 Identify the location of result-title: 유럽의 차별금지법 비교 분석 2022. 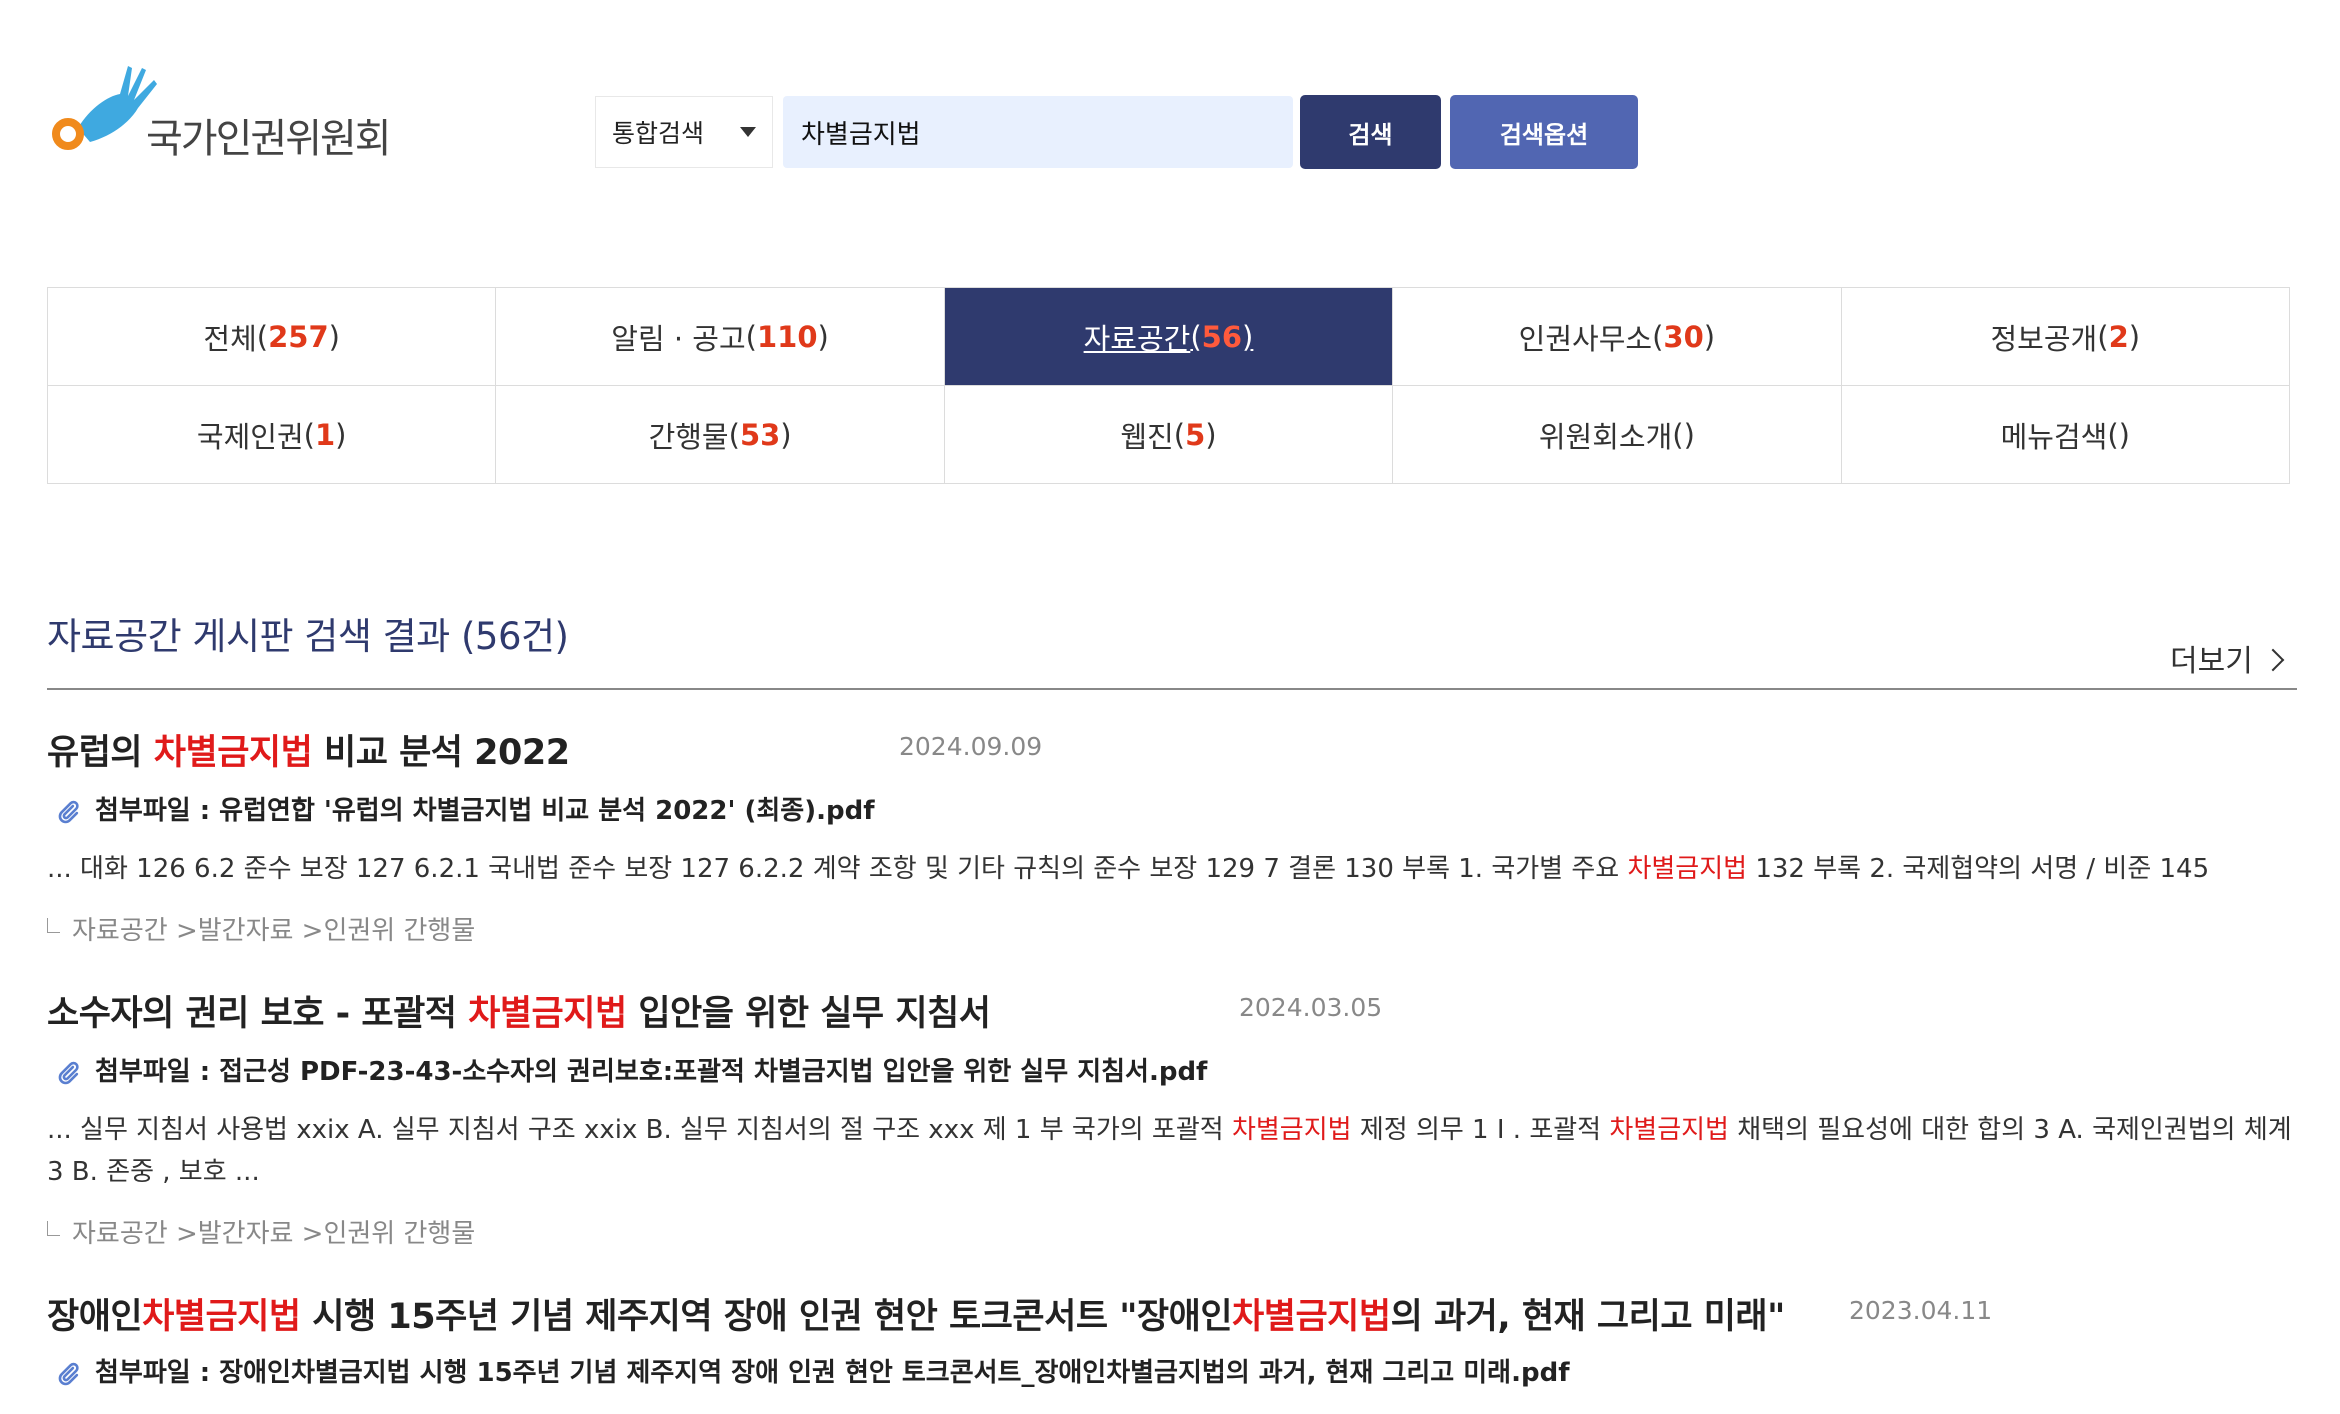
(1172, 749).